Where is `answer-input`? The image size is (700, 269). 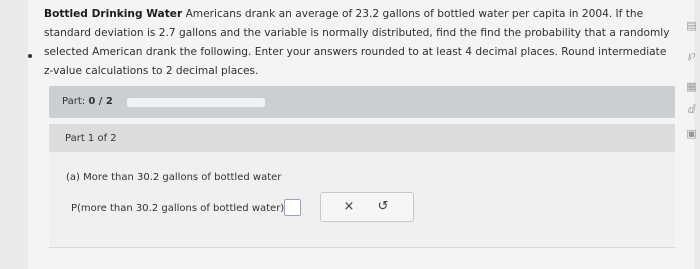 answer-input is located at coordinates (292, 207).